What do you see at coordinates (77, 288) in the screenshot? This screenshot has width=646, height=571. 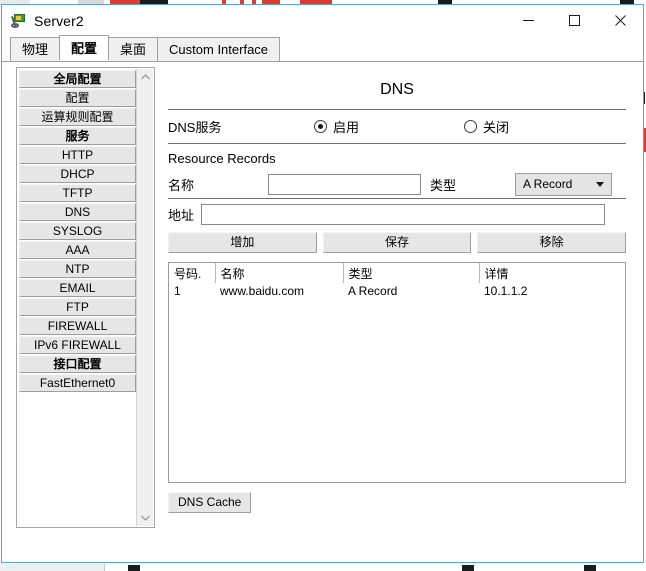 I see `sidebar-item-email: EMAIL` at bounding box center [77, 288].